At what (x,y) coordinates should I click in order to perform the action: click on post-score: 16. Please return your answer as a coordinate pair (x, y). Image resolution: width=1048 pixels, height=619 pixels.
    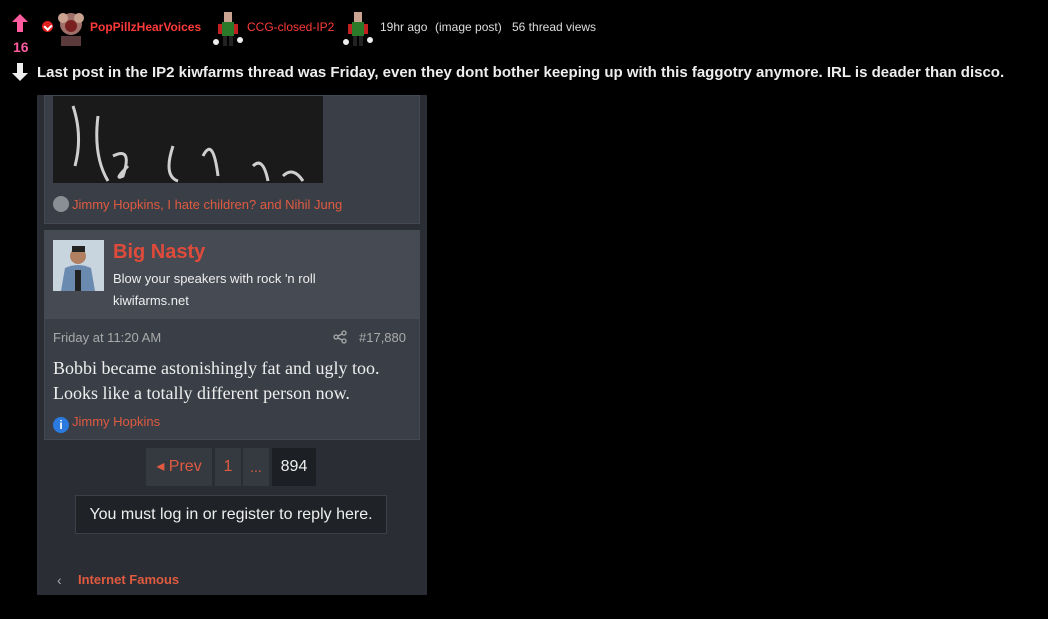
    Looking at the image, I should click on (21, 47).